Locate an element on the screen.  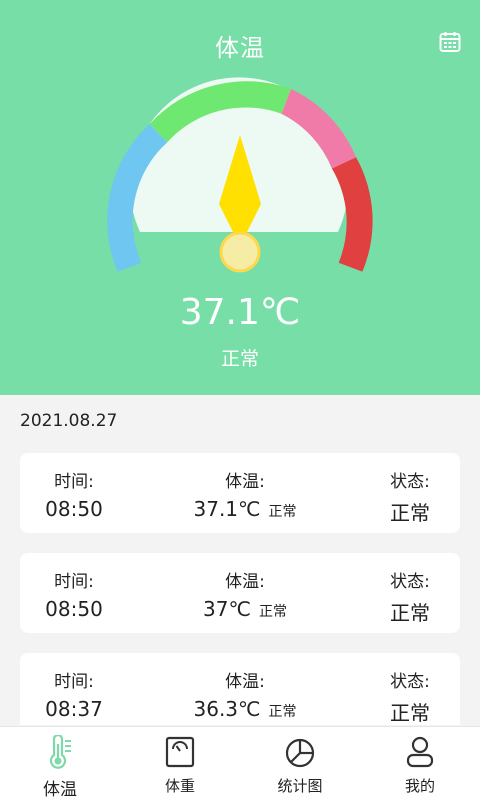
date-label: 2021.08.27 is located at coordinates (69, 421).